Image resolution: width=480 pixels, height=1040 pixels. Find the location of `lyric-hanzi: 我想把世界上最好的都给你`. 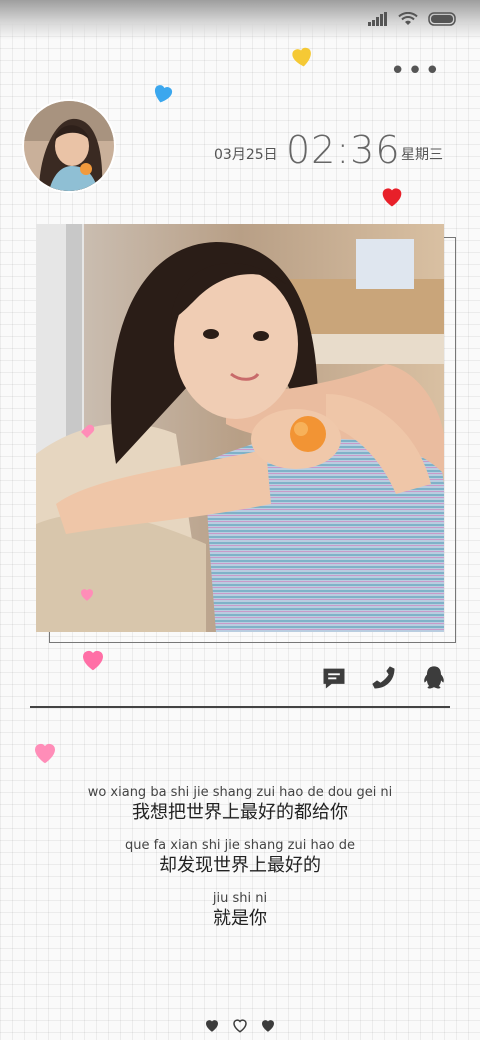

lyric-hanzi: 我想把世界上最好的都给你 is located at coordinates (240, 812).